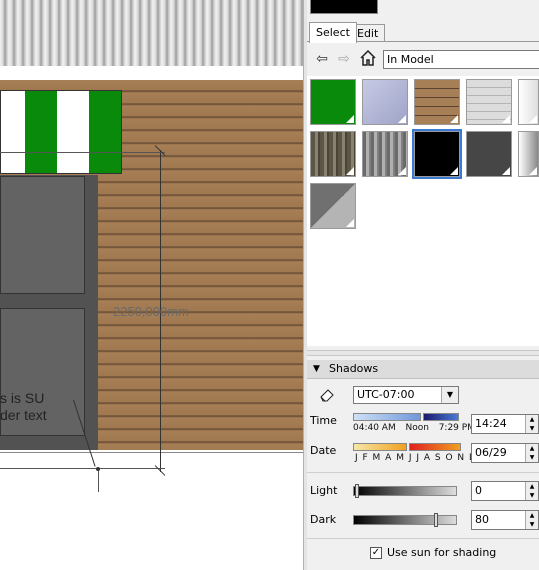  I want to click on dark-input: 80 ▲ ▼, so click(505, 520).